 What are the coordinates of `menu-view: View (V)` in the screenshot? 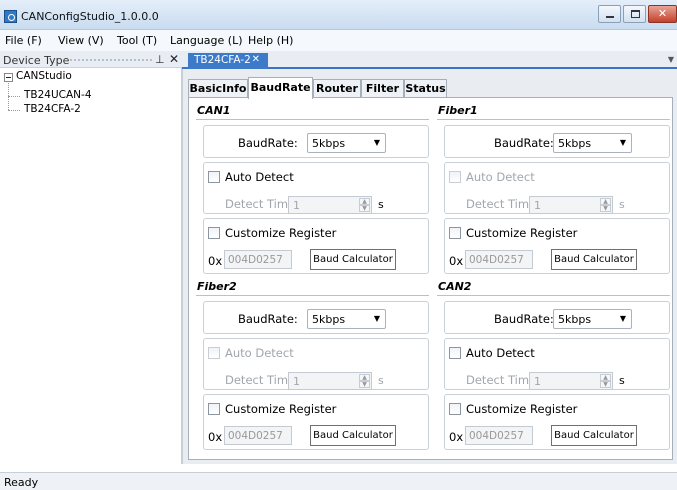 It's located at (81, 40).